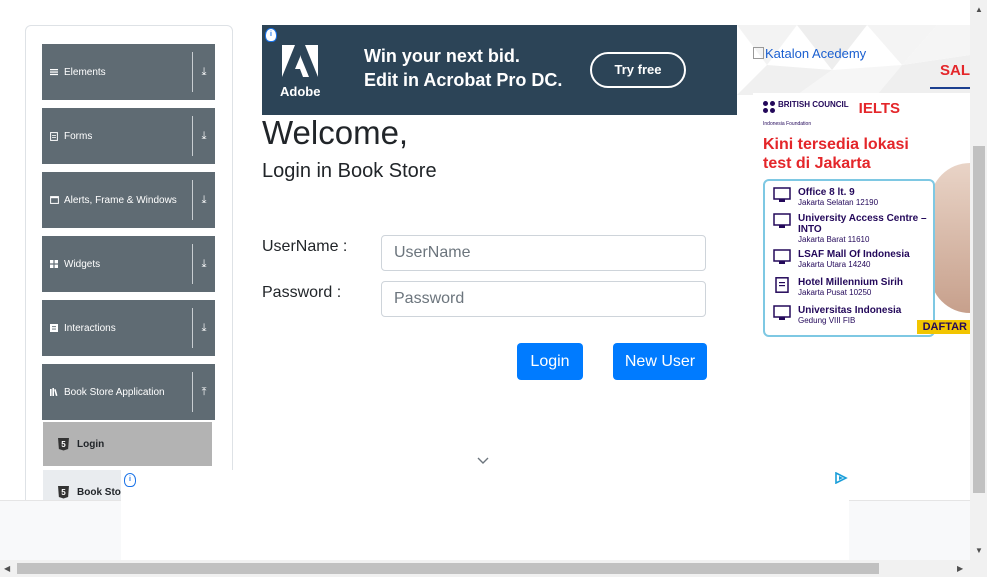  I want to click on location-address: Jakarta Pusat 10250, so click(835, 292).